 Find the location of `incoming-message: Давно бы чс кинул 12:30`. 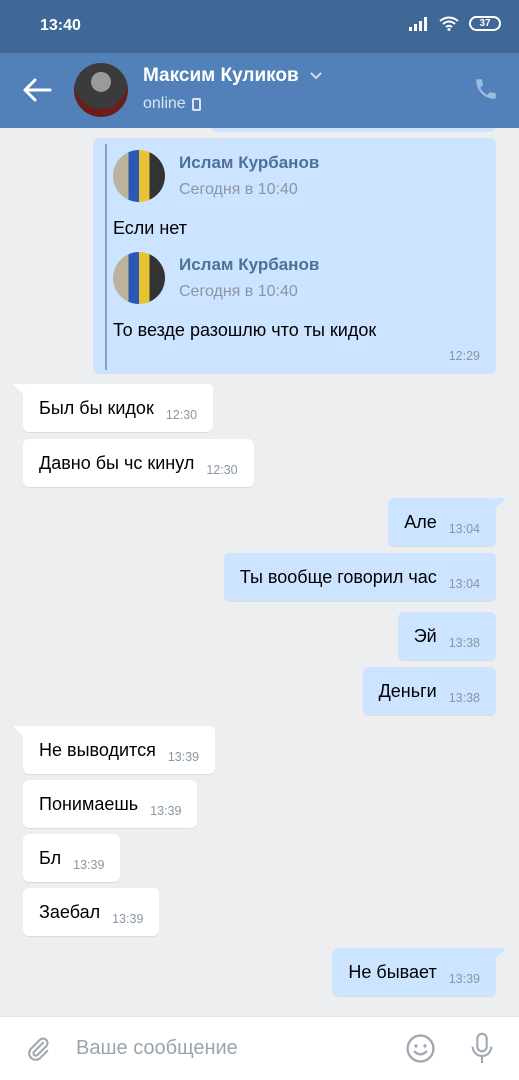

incoming-message: Давно бы чс кинул 12:30 is located at coordinates (138, 463).